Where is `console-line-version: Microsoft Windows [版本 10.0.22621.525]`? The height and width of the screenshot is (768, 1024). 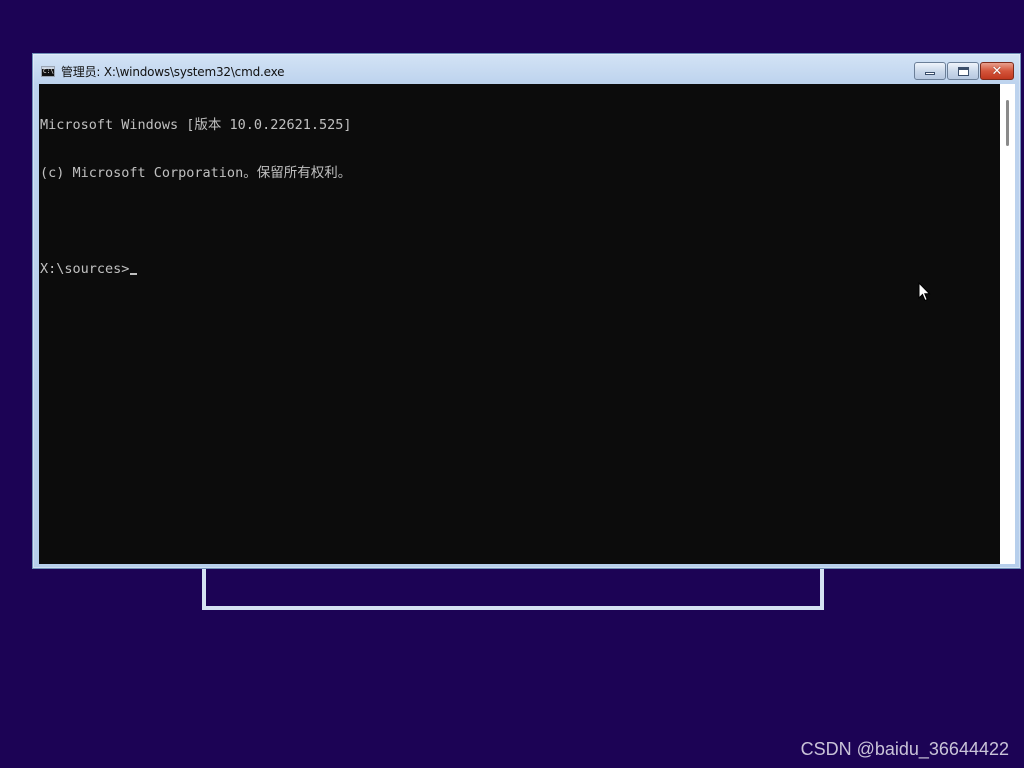
console-line-version: Microsoft Windows [版本 10.0.22621.525] is located at coordinates (196, 125).